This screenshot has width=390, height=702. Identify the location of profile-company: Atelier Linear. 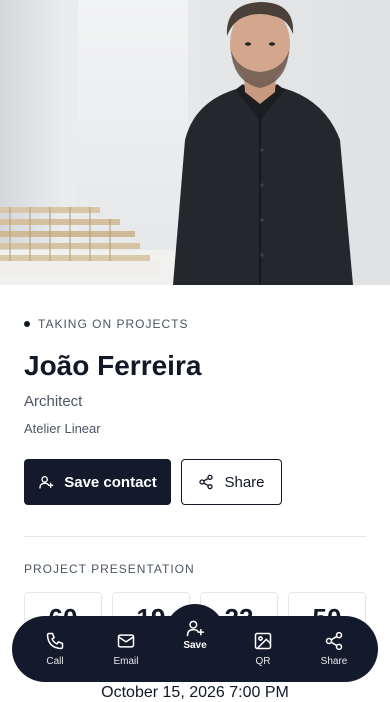
(62, 428).